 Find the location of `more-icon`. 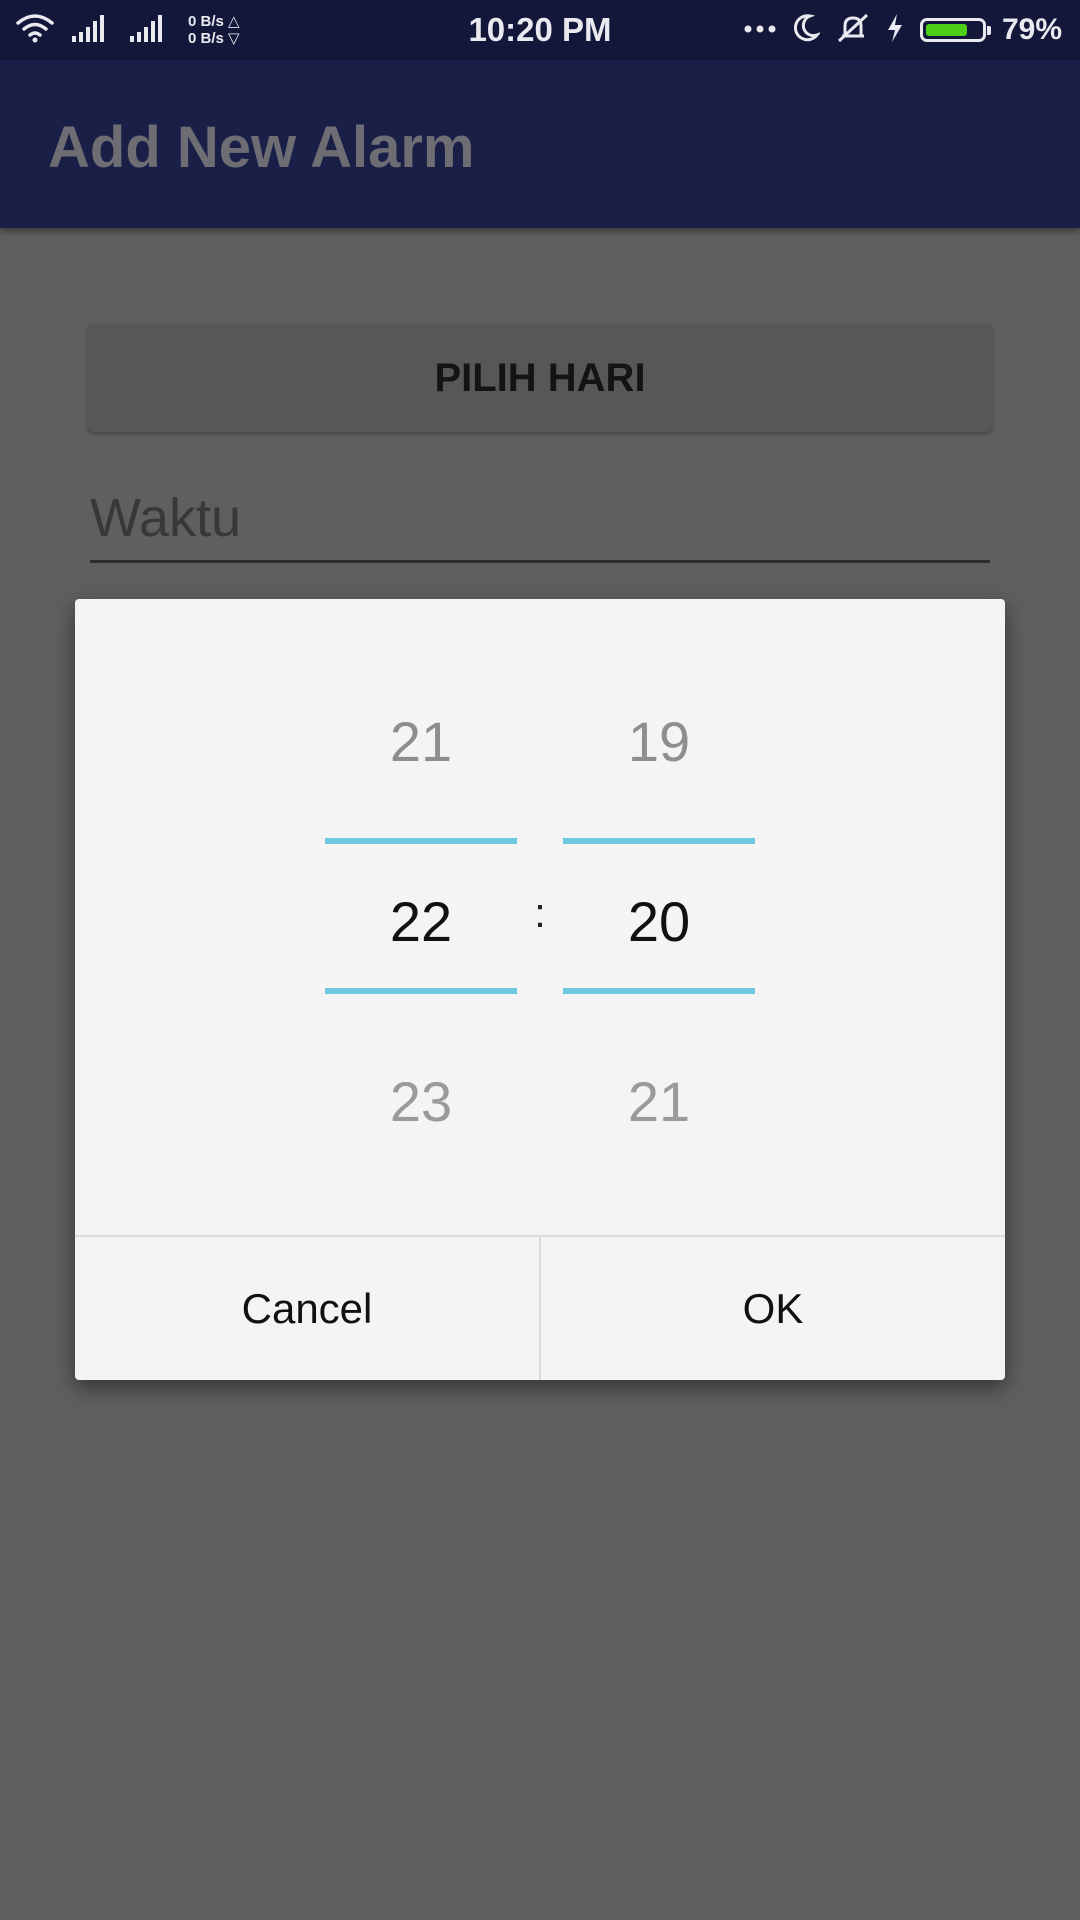

more-icon is located at coordinates (760, 30).